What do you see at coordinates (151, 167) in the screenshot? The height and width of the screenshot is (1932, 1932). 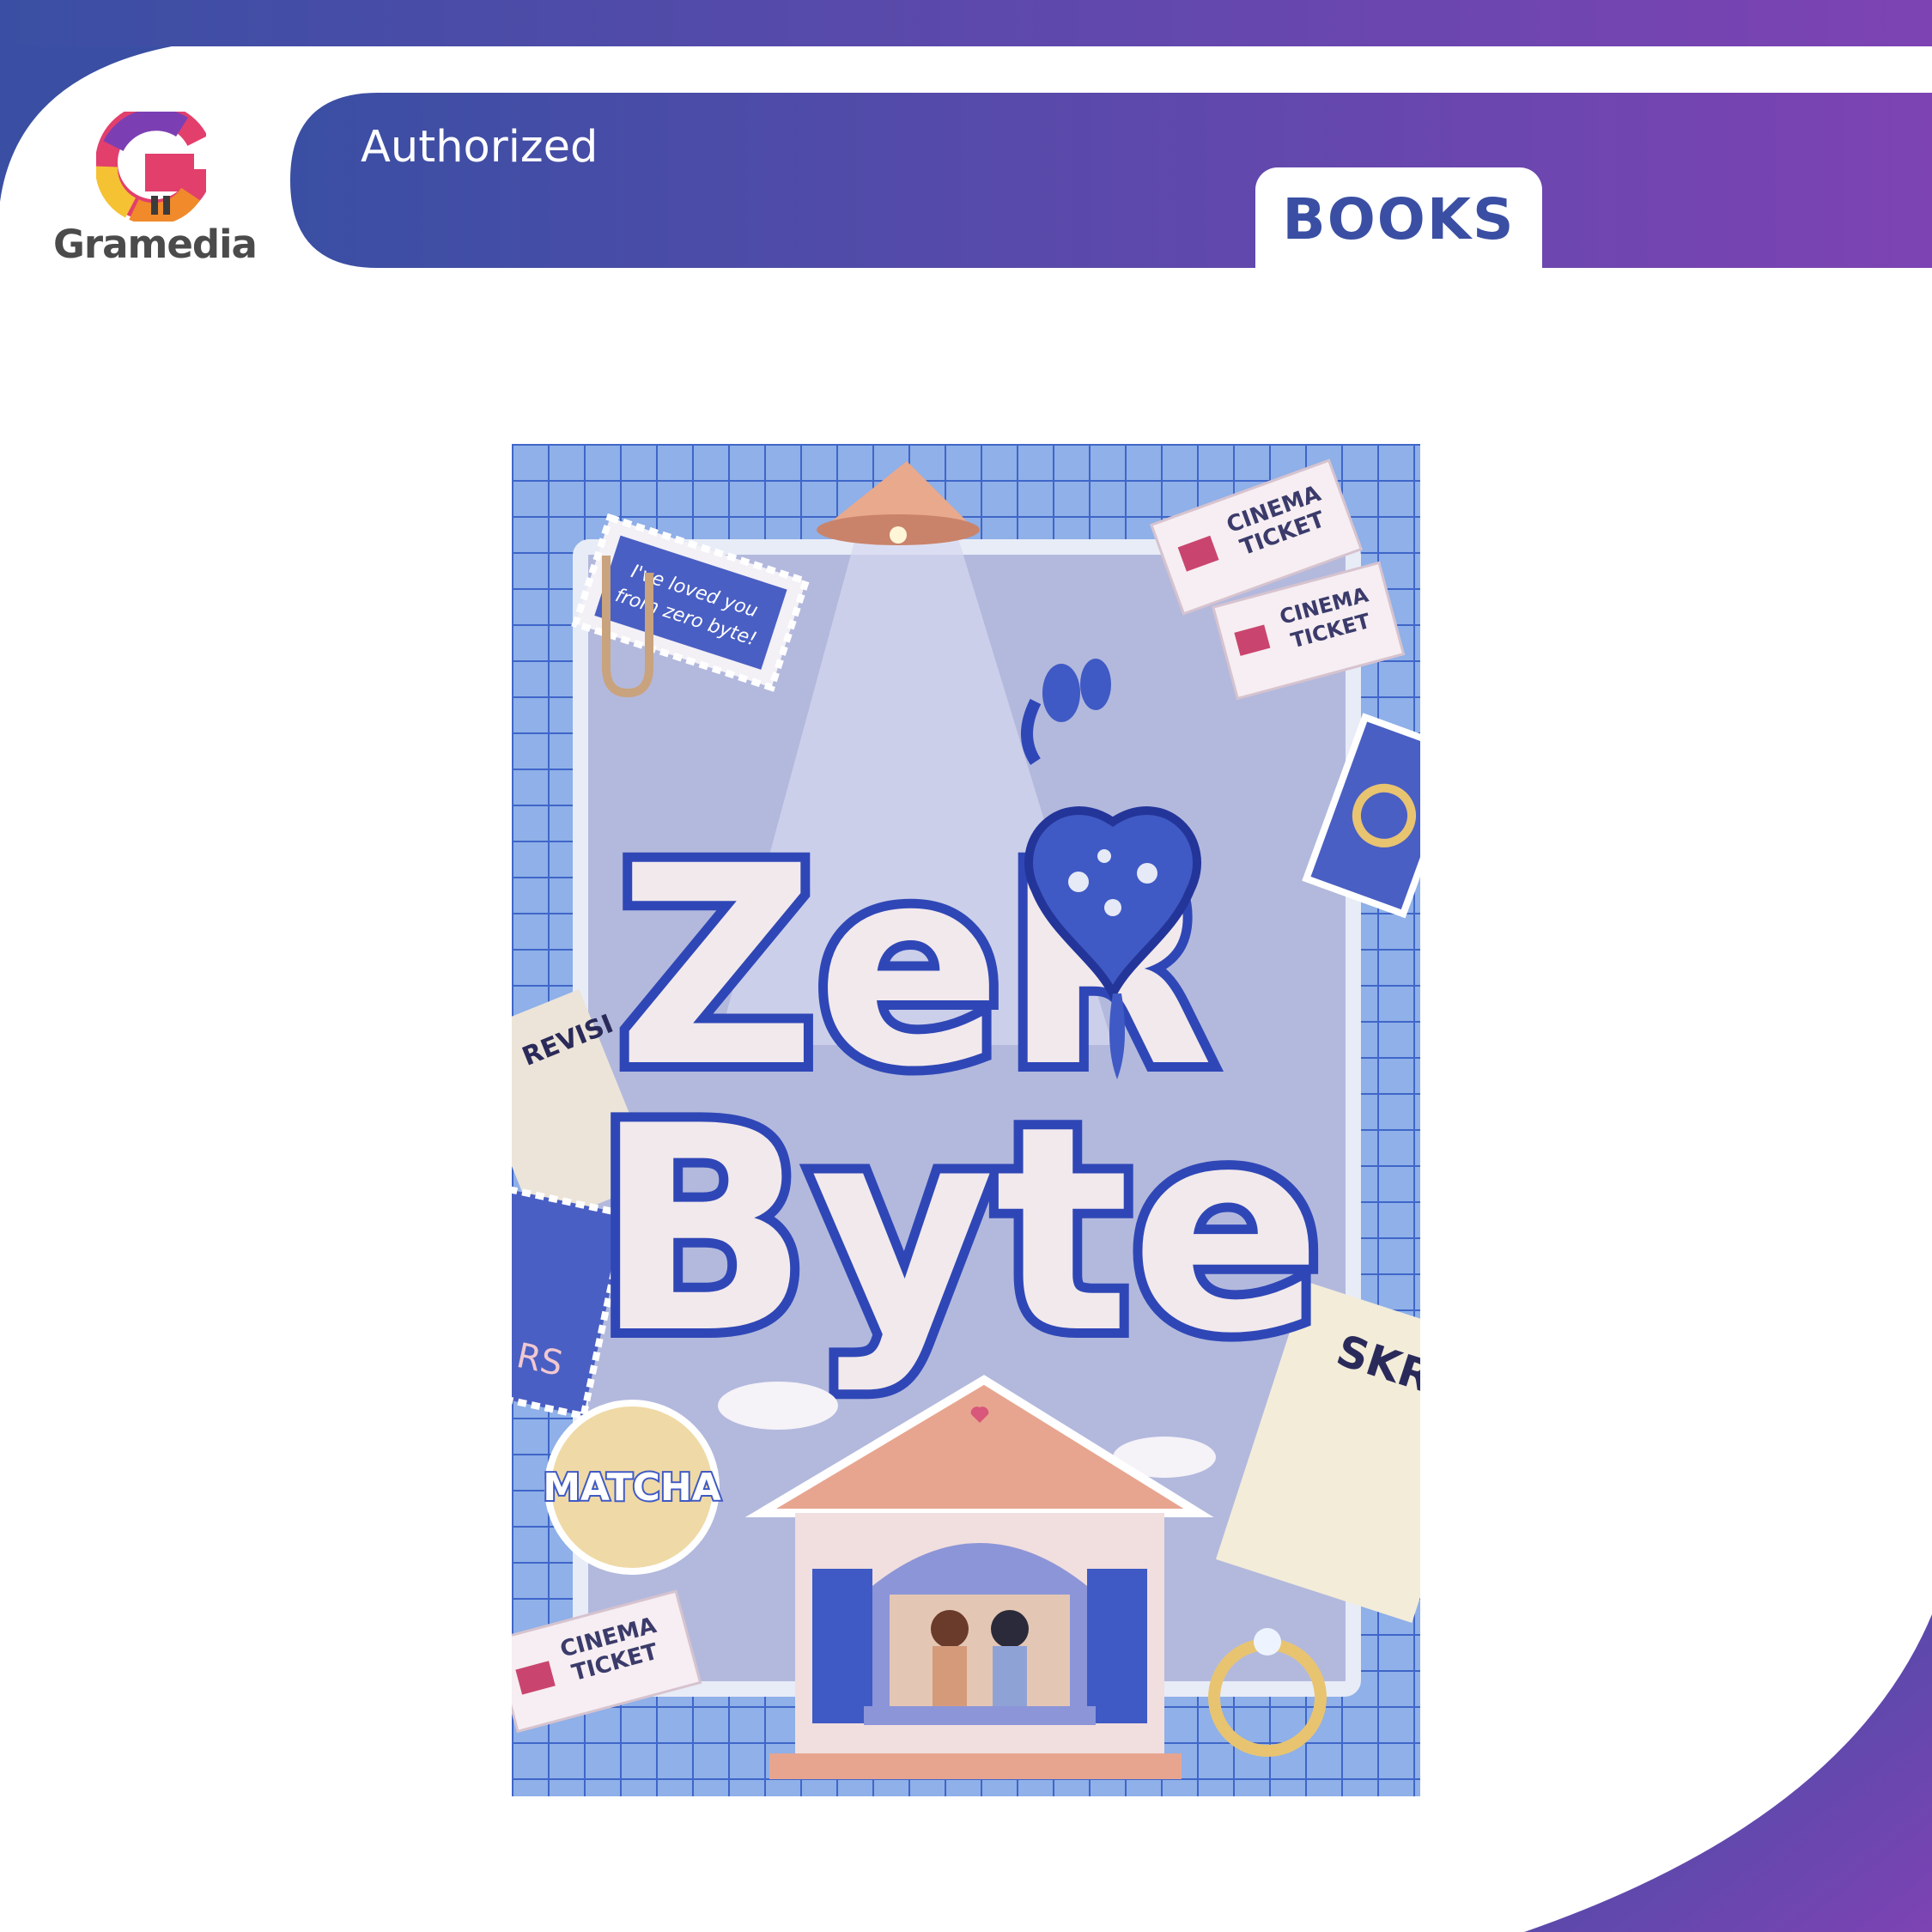 I see `gramedia-logo-icon` at bounding box center [151, 167].